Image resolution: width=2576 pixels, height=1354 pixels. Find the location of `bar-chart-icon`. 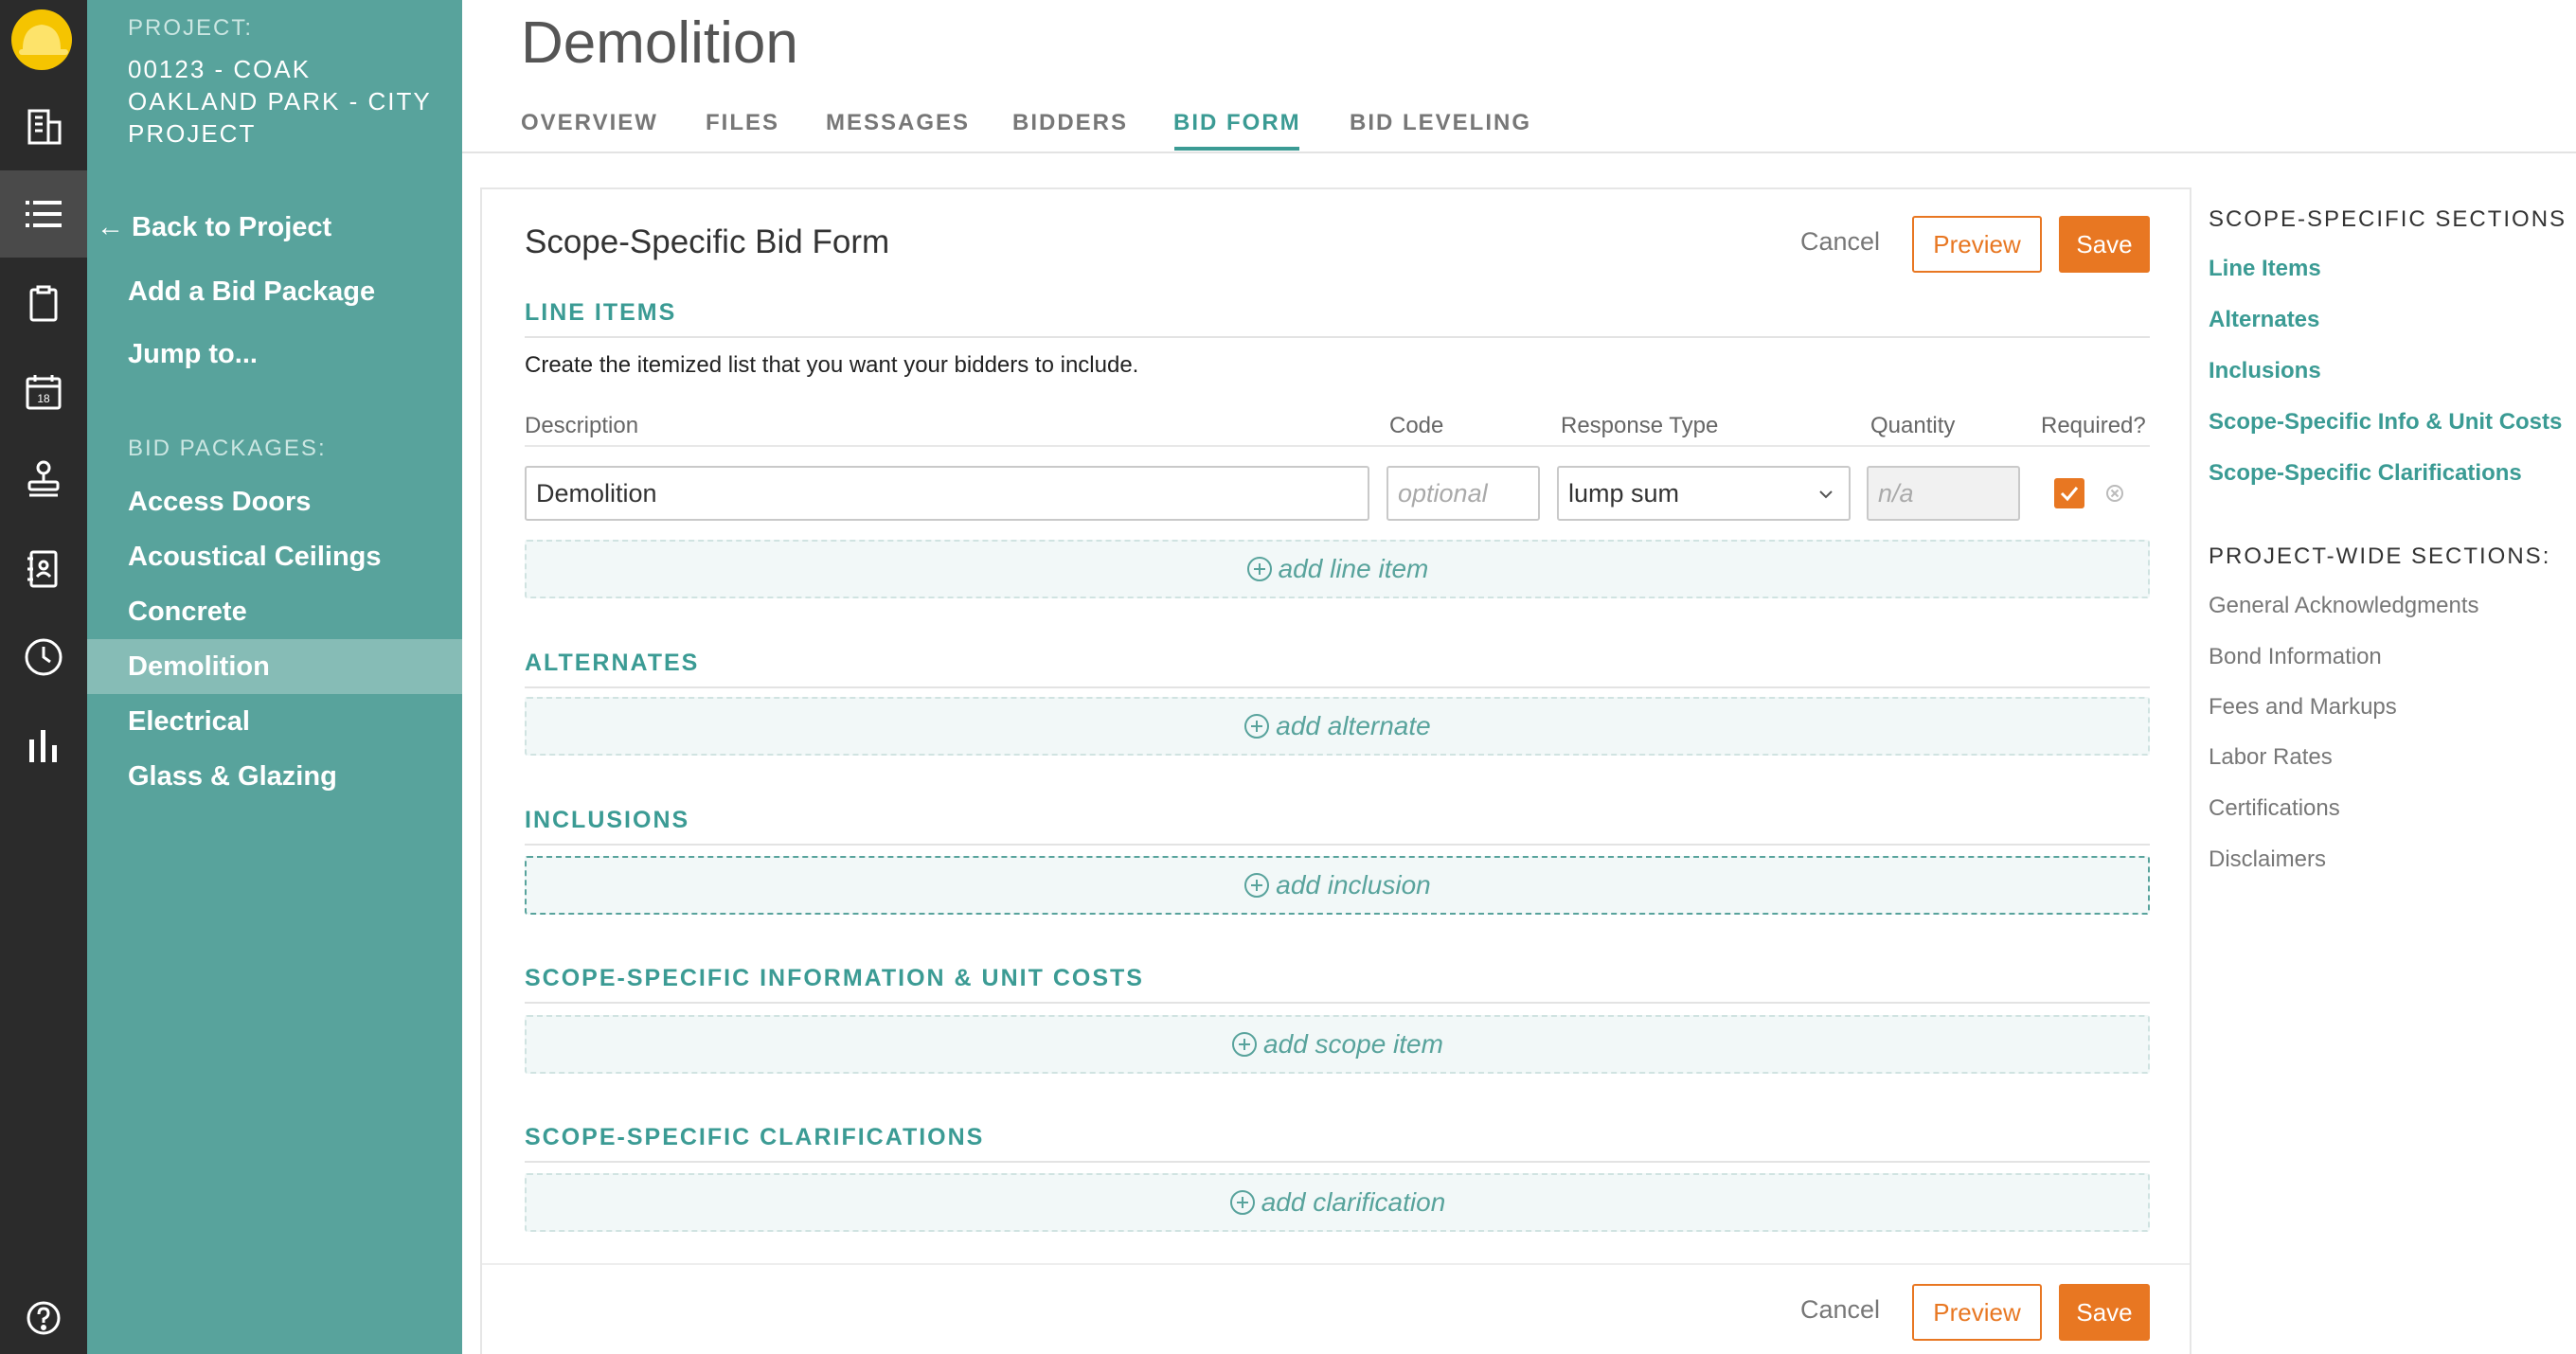

bar-chart-icon is located at coordinates (43, 746).